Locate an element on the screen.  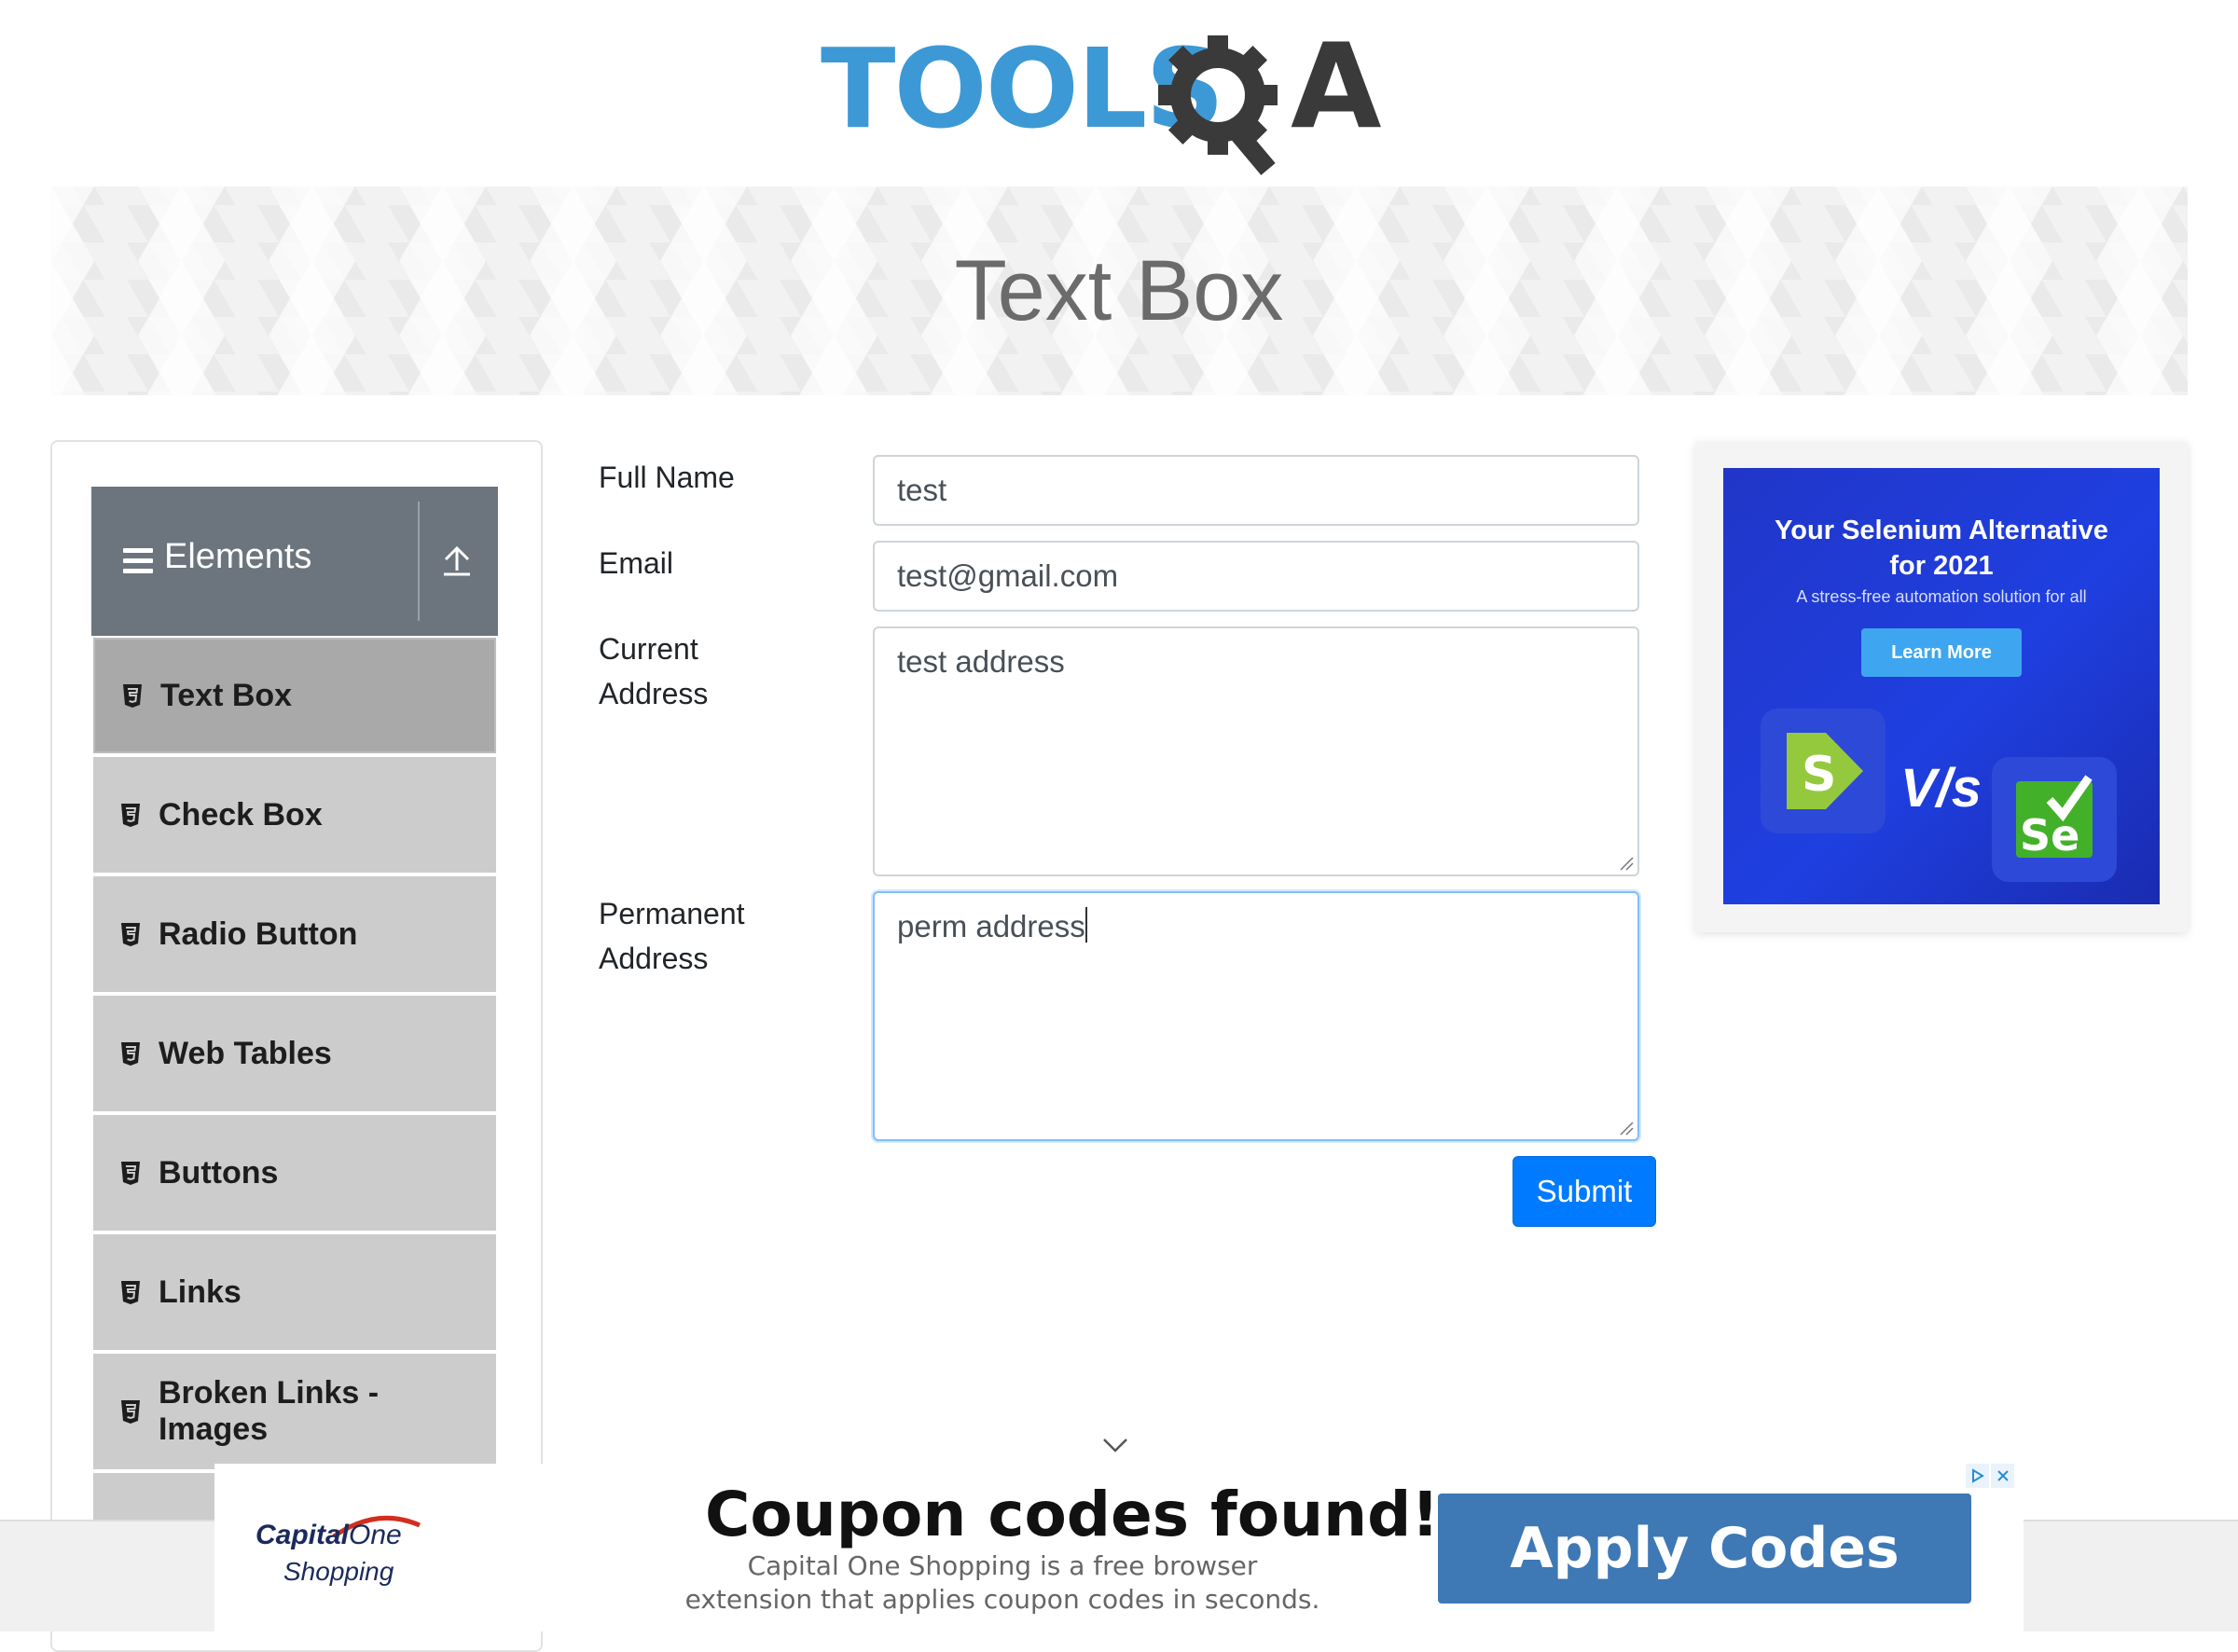
email-input: test@gmail.com is located at coordinates (1256, 576).